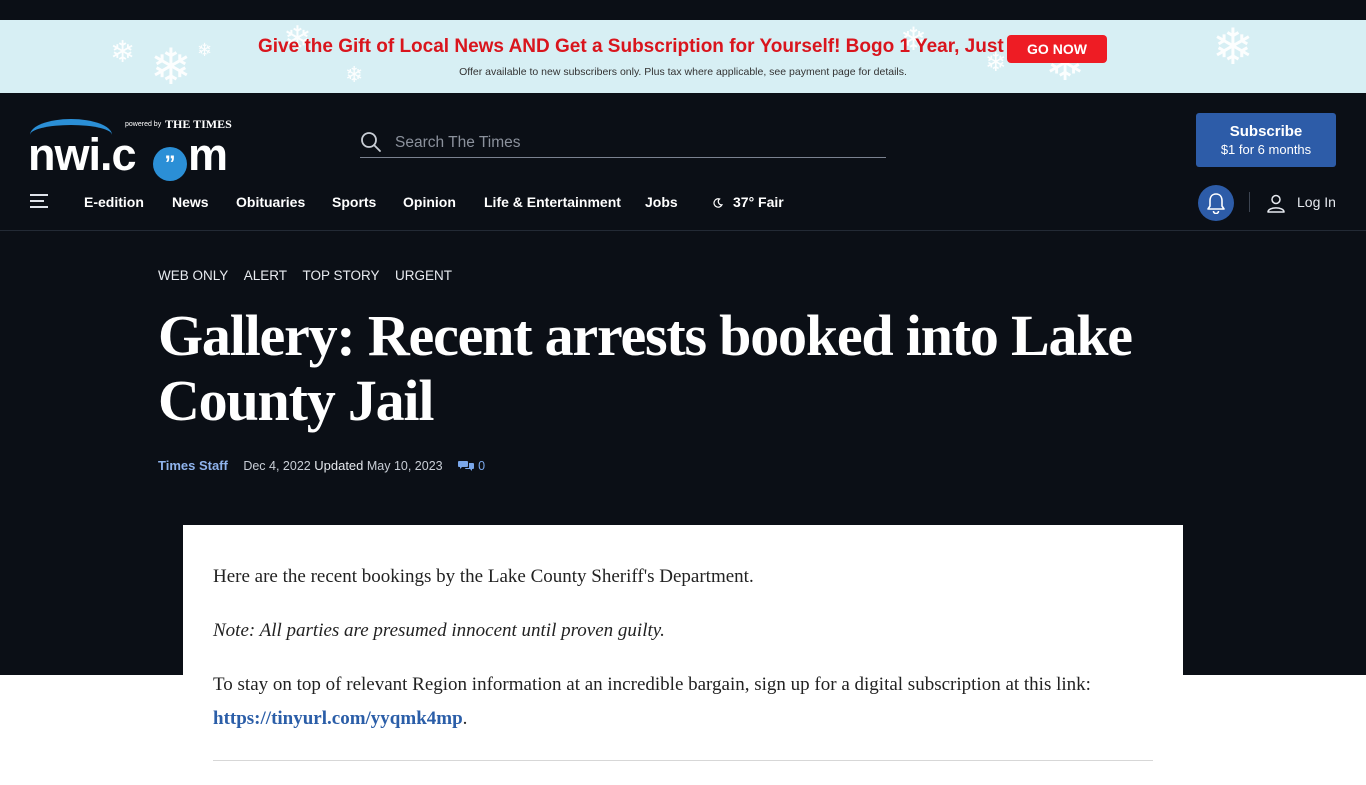 The height and width of the screenshot is (785, 1366). Describe the element at coordinates (1266, 131) in the screenshot. I see `subscribe-label: Subscribe` at that location.